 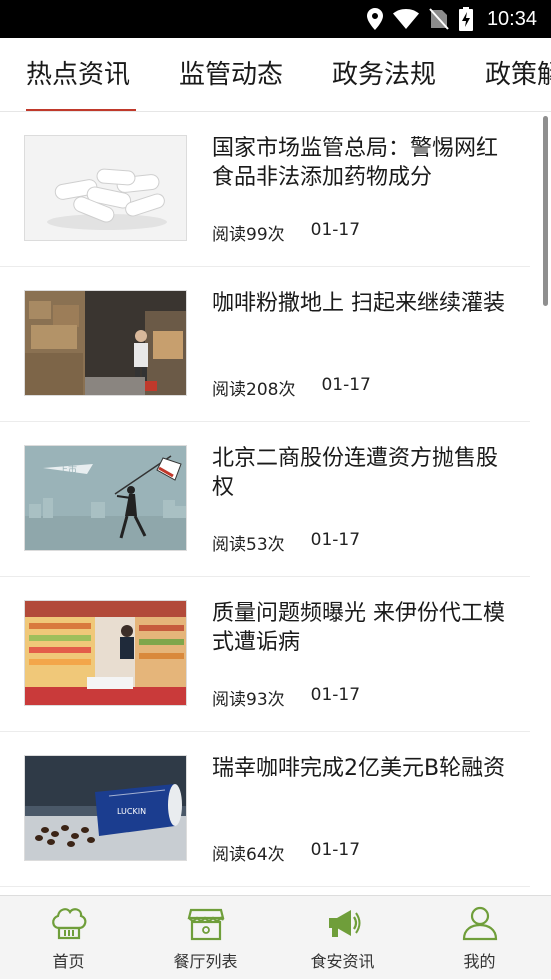 I want to click on capsules-image, so click(x=105, y=188).